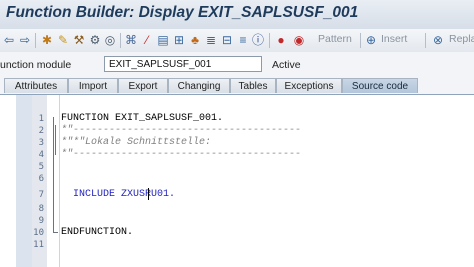  What do you see at coordinates (136, 143) in the screenshot?
I see `code-line-comment: *"*"Lokale Schnittstelle:` at bounding box center [136, 143].